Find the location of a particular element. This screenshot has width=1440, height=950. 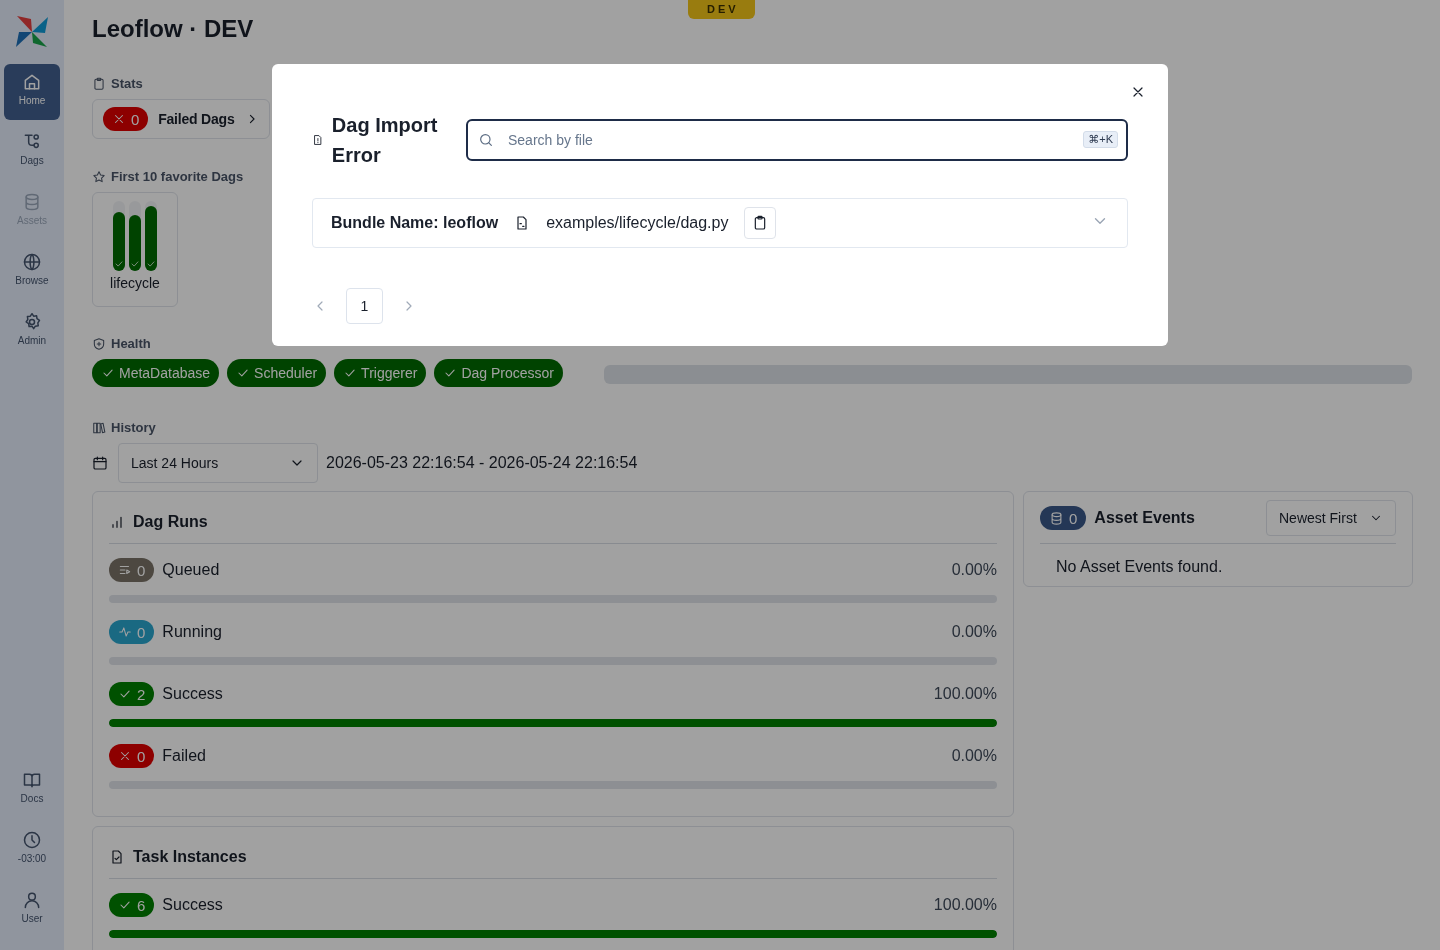

user-icon is located at coordinates (32, 900).